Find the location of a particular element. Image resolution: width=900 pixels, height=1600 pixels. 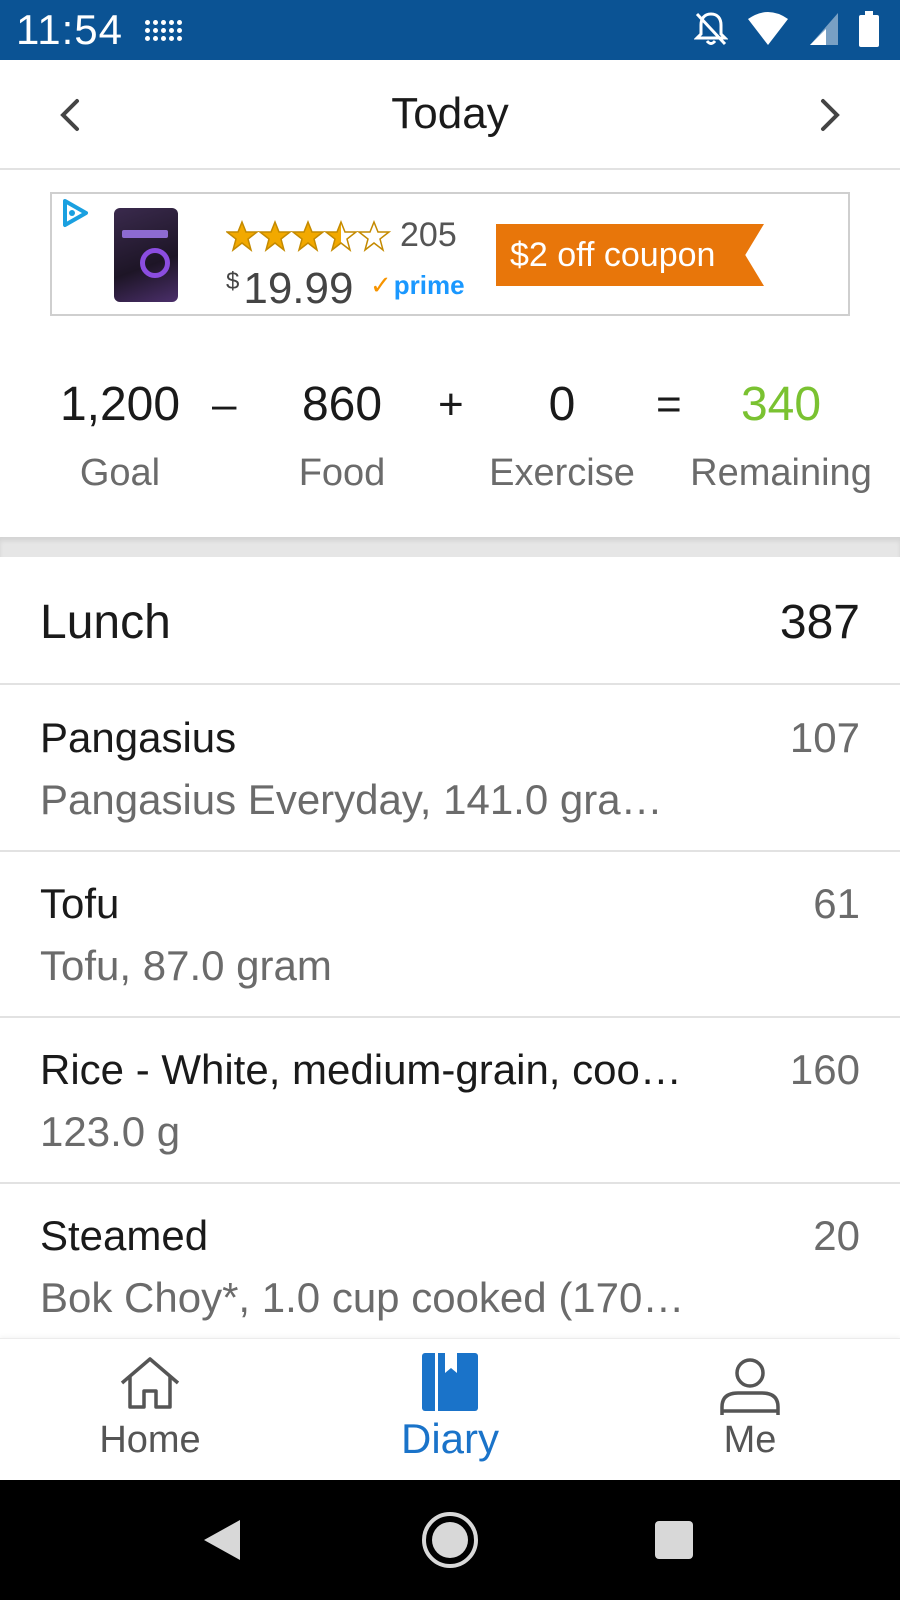

system-navigation is located at coordinates (450, 1540).